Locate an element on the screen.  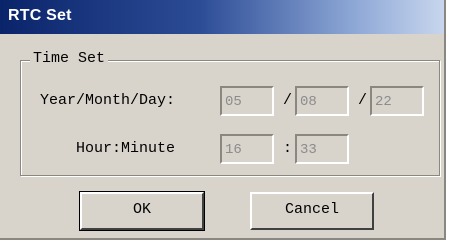
day-field: 22 is located at coordinates (397, 101).